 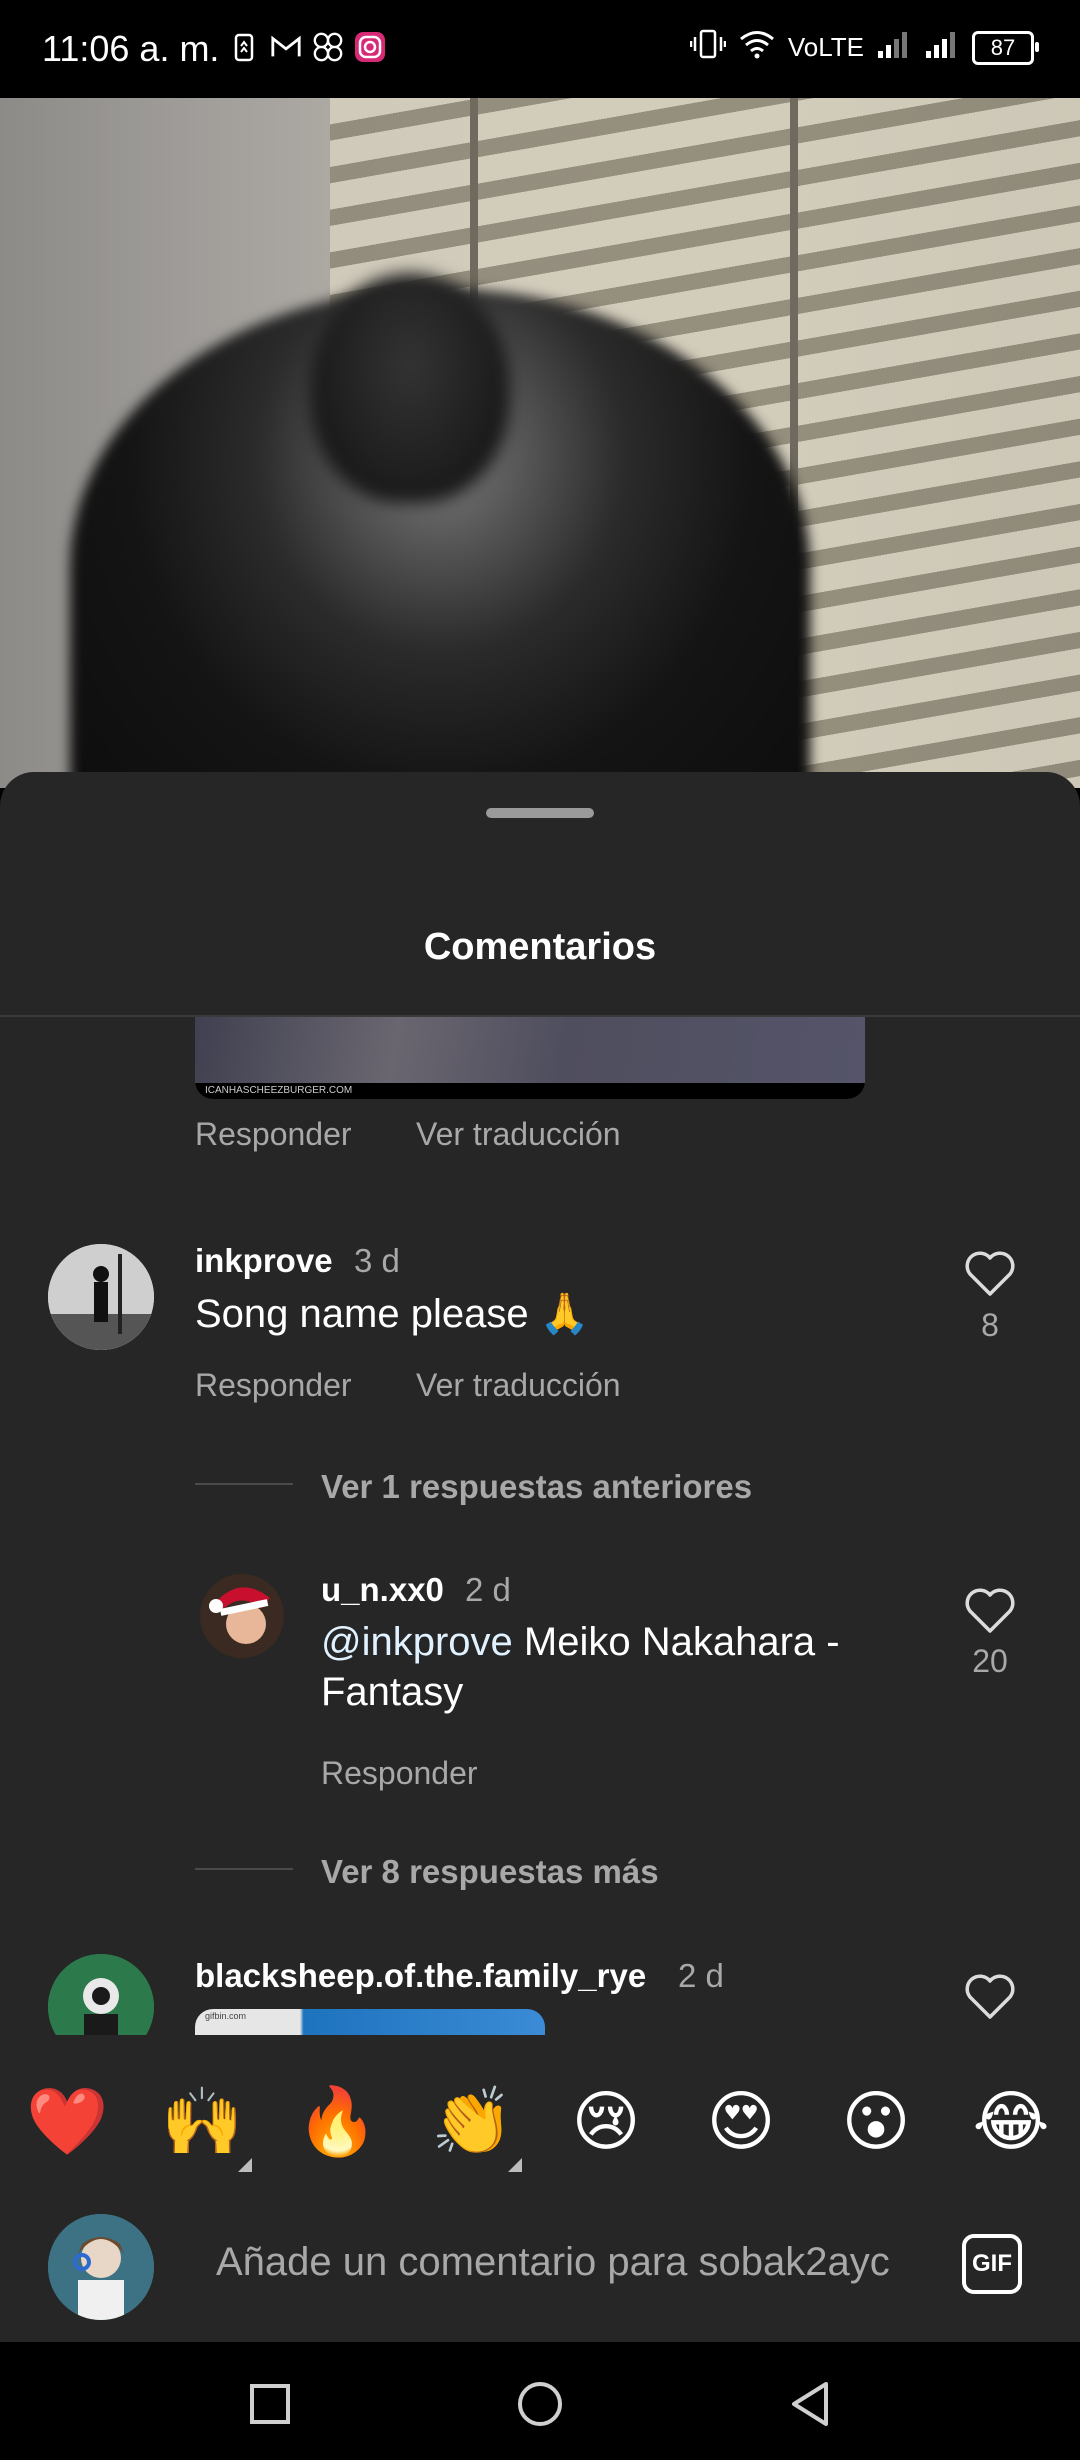 I want to click on comment-media: ICANHASCHEEZBURGER.COM, so click(x=530, y=1058).